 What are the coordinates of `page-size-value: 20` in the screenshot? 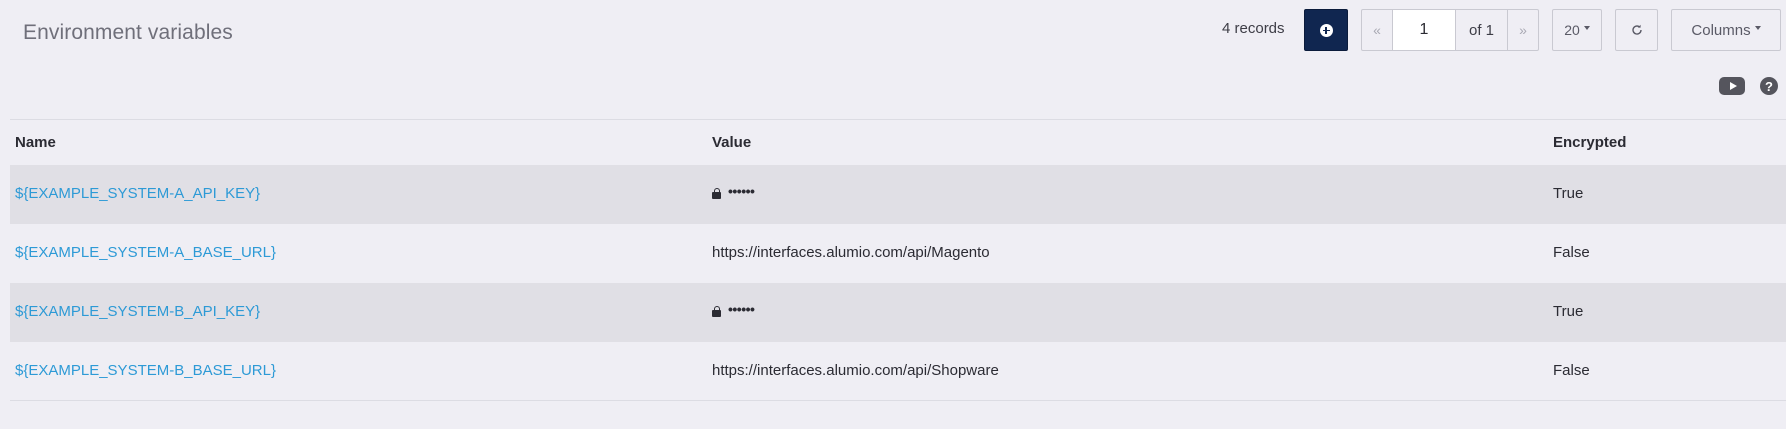 It's located at (1572, 30).